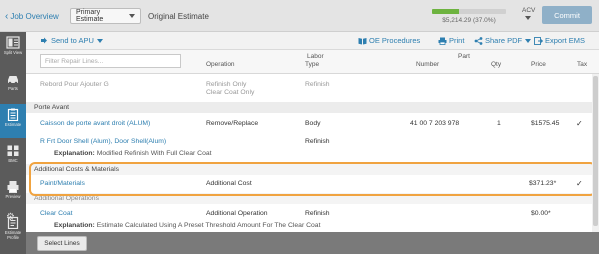  I want to click on grid-icon, so click(13, 150).